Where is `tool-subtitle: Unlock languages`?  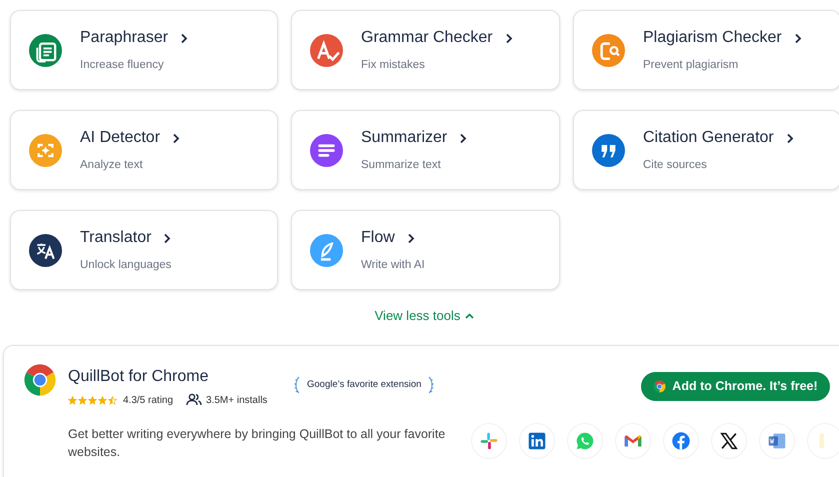 tool-subtitle: Unlock languages is located at coordinates (126, 265).